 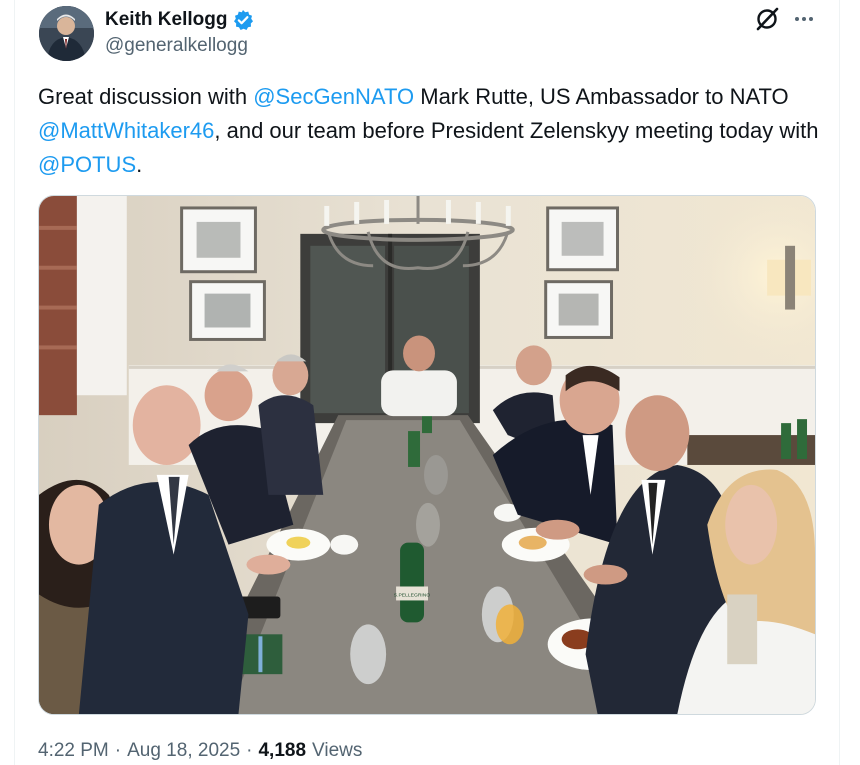 What do you see at coordinates (87, 164) in the screenshot?
I see `mention-link-potus: @POTUS` at bounding box center [87, 164].